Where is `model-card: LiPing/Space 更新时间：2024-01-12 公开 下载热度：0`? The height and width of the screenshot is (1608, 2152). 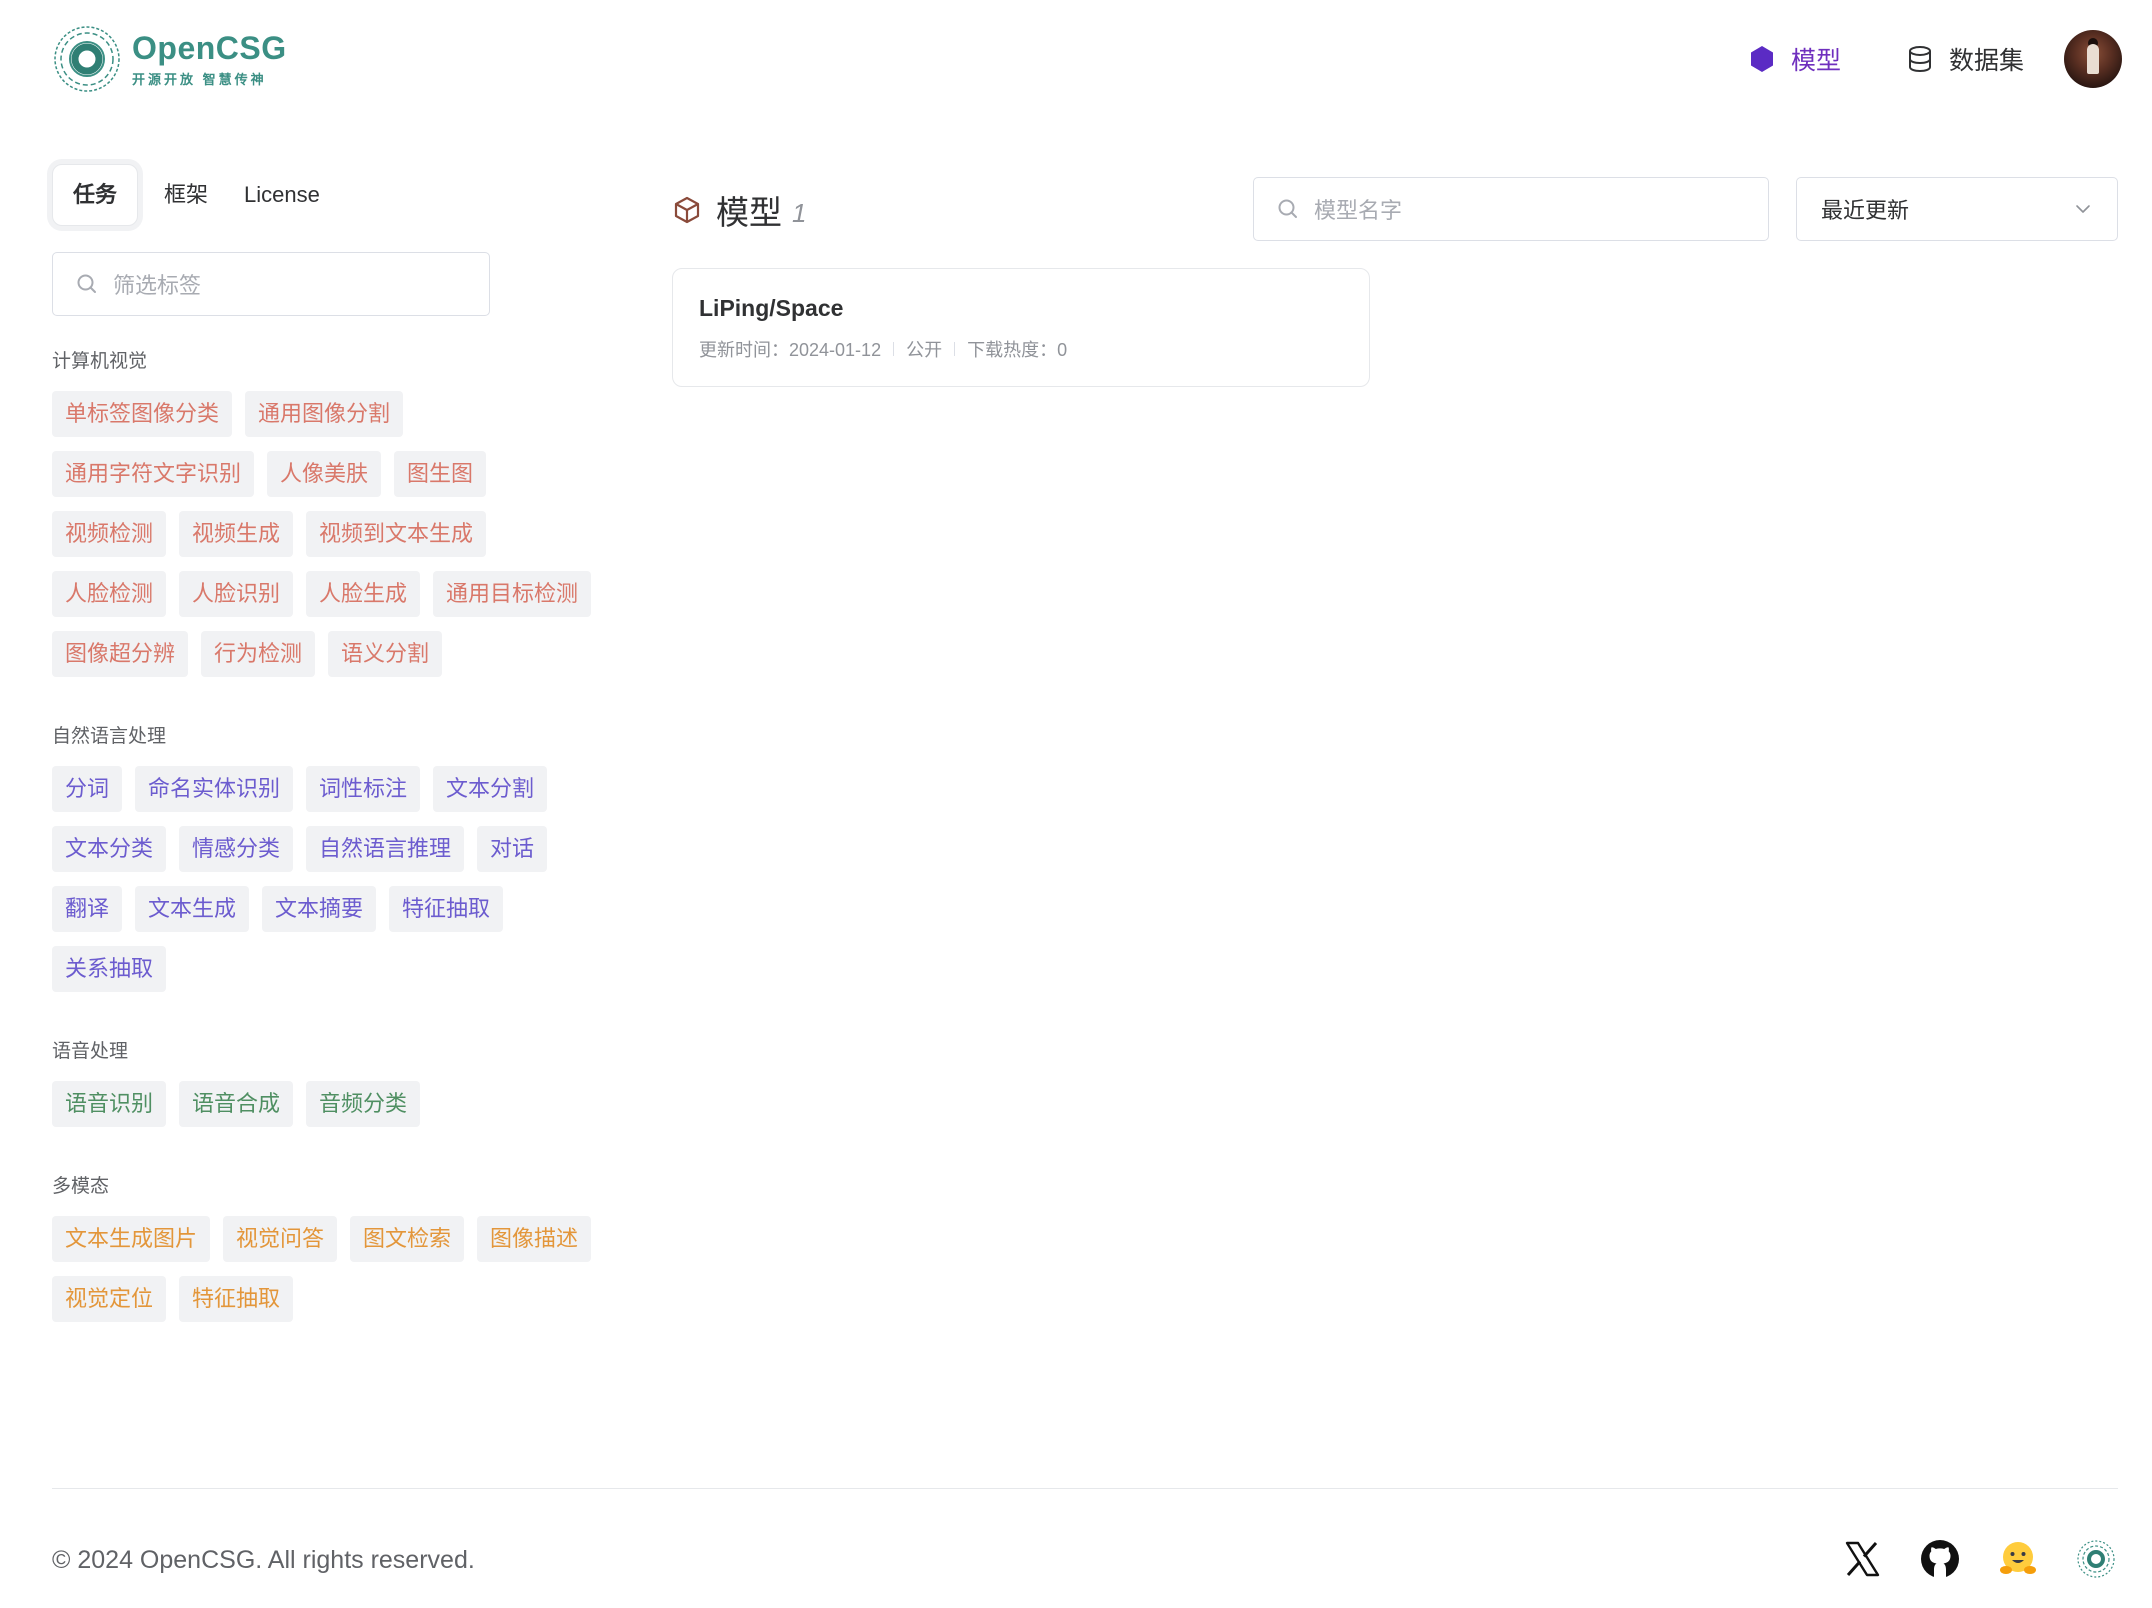 model-card: LiPing/Space 更新时间：2024-01-12 公开 下载热度：0 is located at coordinates (1021, 327).